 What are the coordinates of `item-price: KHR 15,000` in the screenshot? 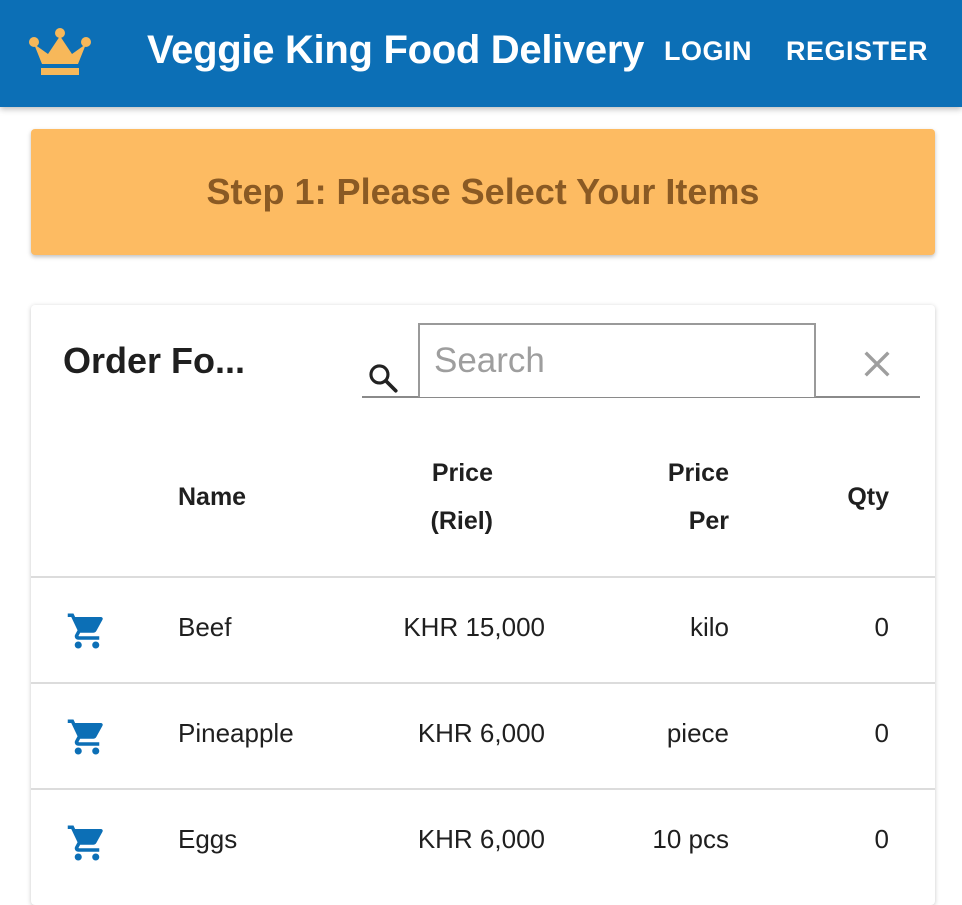 It's located at (474, 627).